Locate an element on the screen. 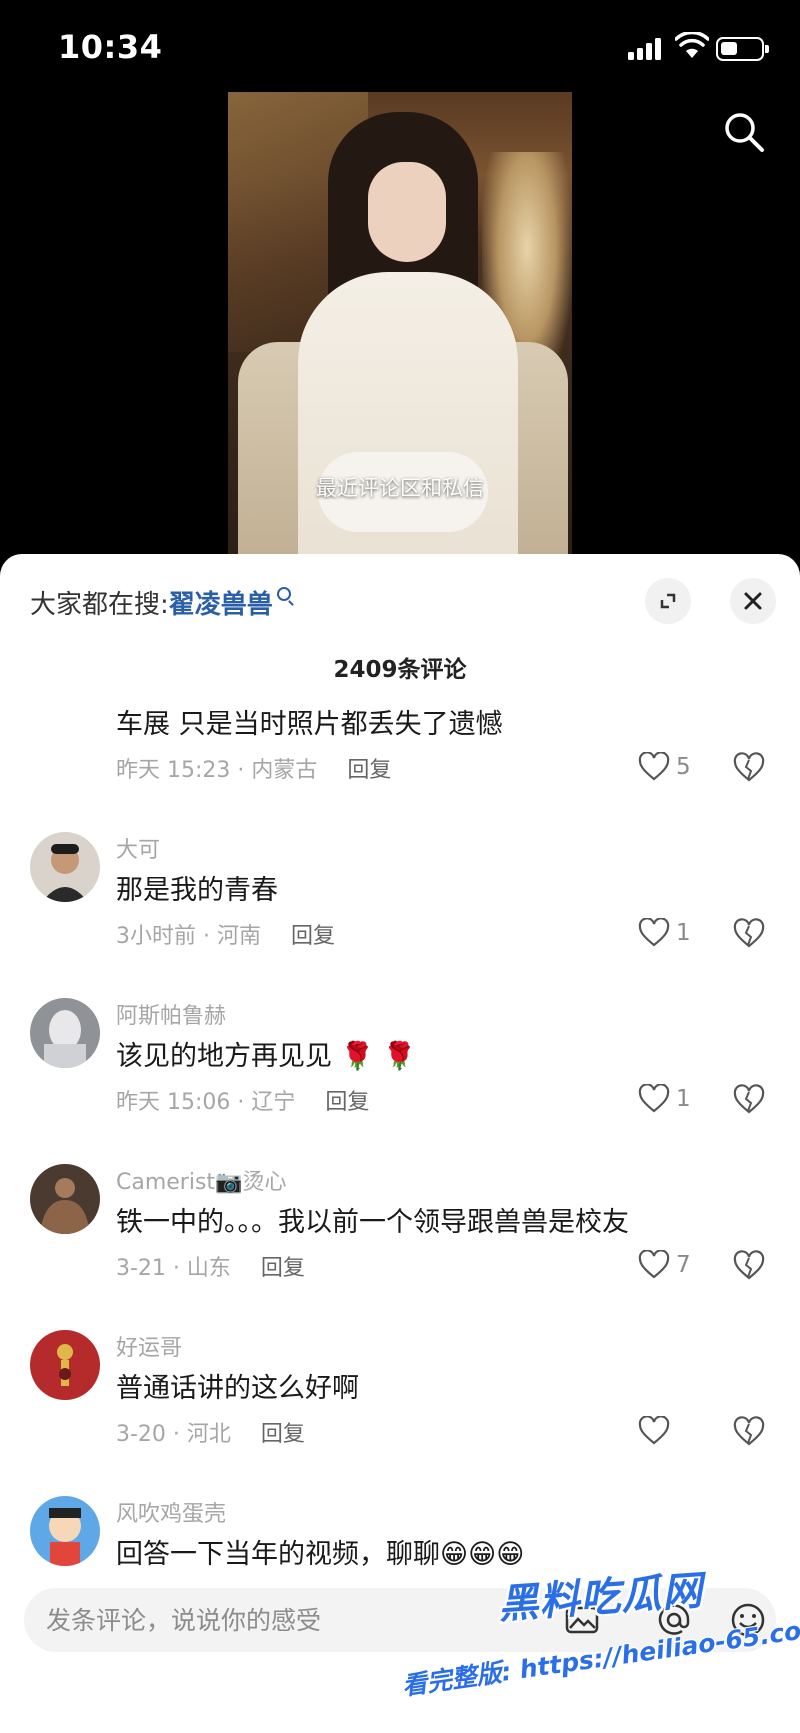 The width and height of the screenshot is (800, 1733). hot-search: 大家都在搜:翟凌兽兽 is located at coordinates (160, 602).